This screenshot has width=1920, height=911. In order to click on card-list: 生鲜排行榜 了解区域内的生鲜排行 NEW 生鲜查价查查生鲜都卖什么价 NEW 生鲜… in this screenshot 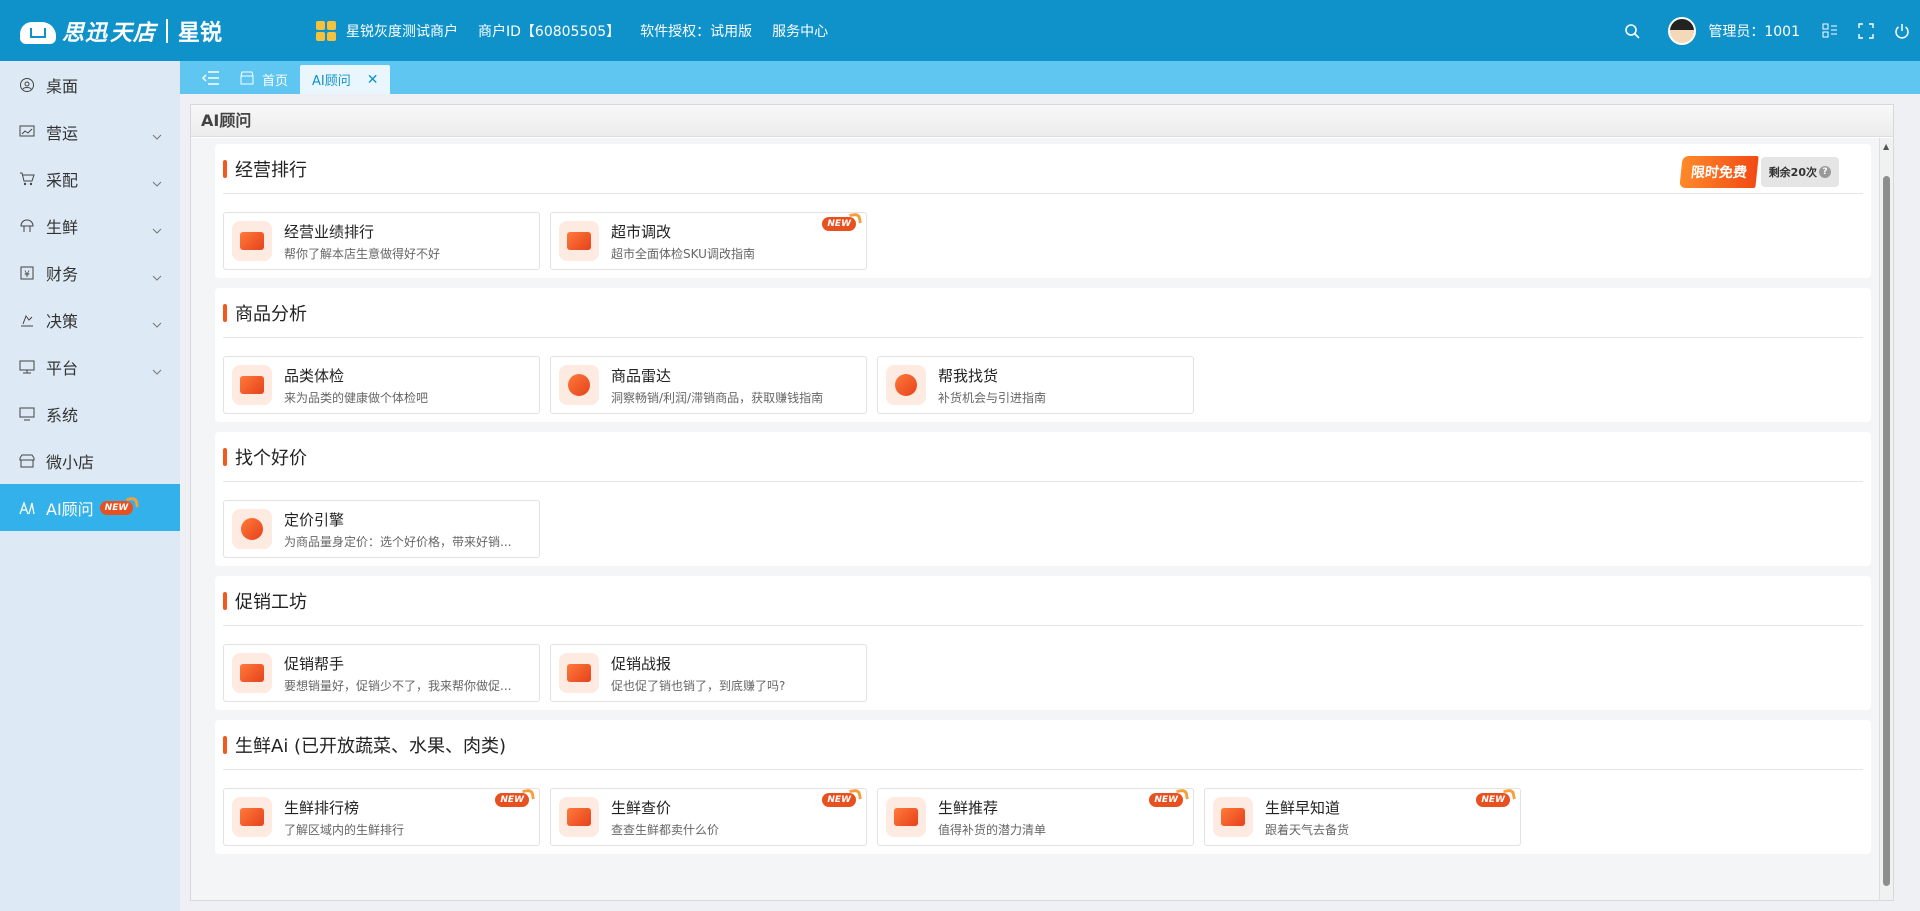, I will do `click(1043, 817)`.